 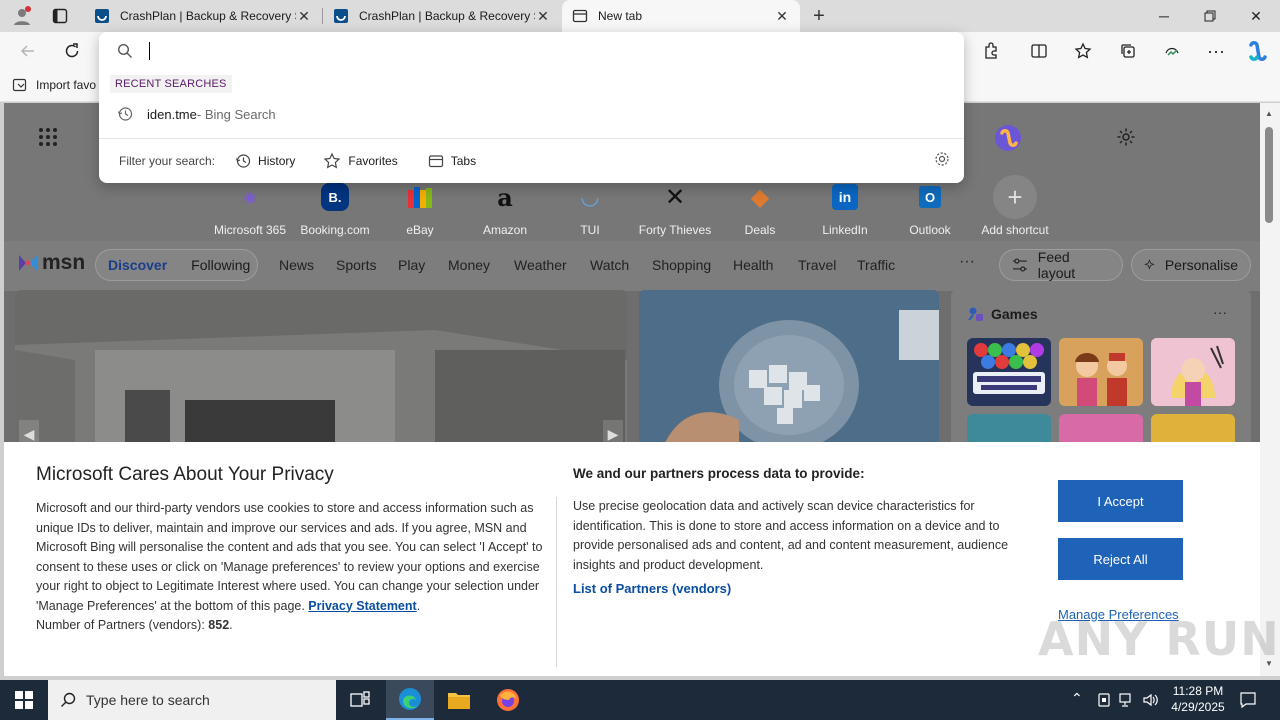 I want to click on tray-overflow-chevron-icon: ⌃, so click(x=1077, y=698).